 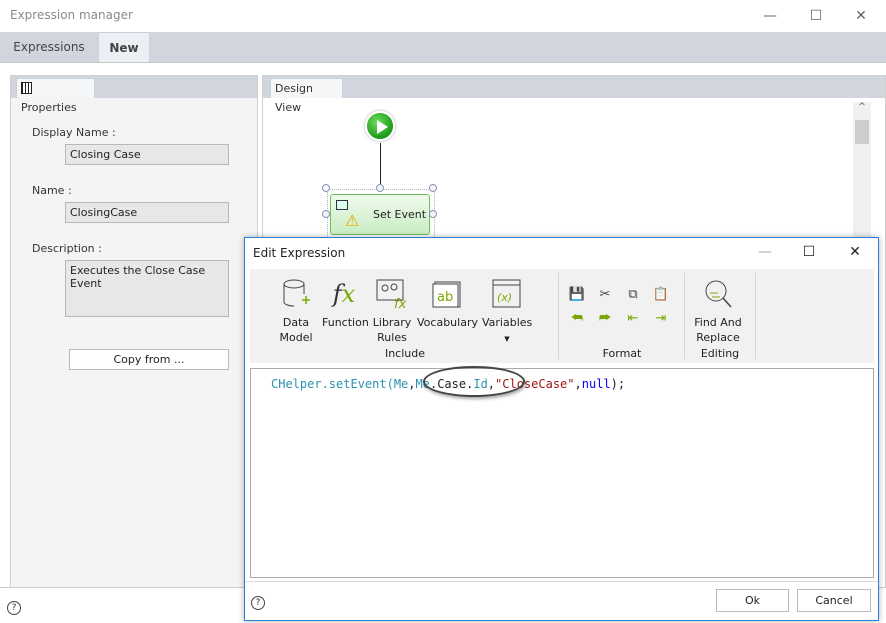 I want to click on dropdown-arrow-icon: ▼, so click(x=507, y=339).